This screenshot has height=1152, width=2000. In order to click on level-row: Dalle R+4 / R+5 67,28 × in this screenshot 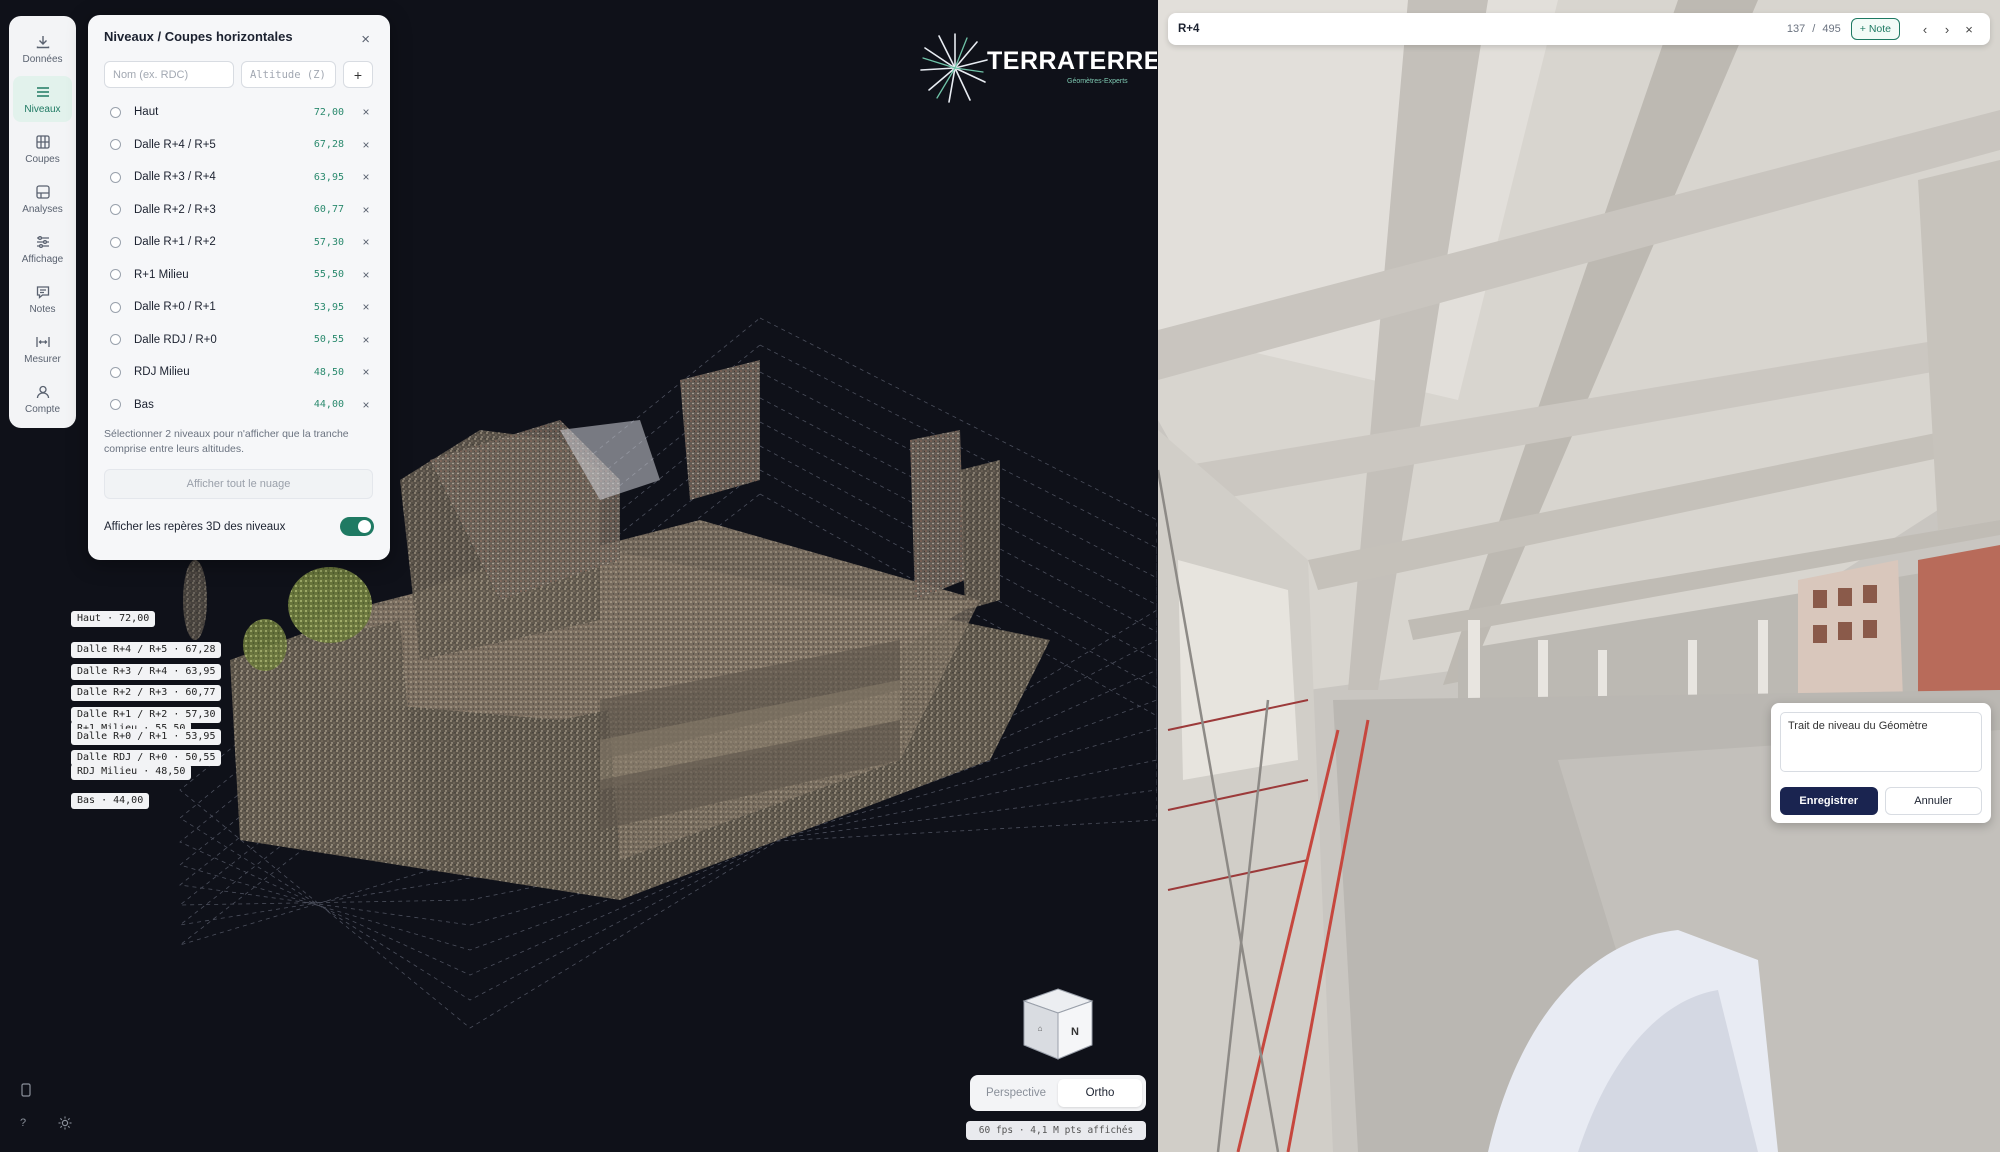, I will do `click(239, 145)`.